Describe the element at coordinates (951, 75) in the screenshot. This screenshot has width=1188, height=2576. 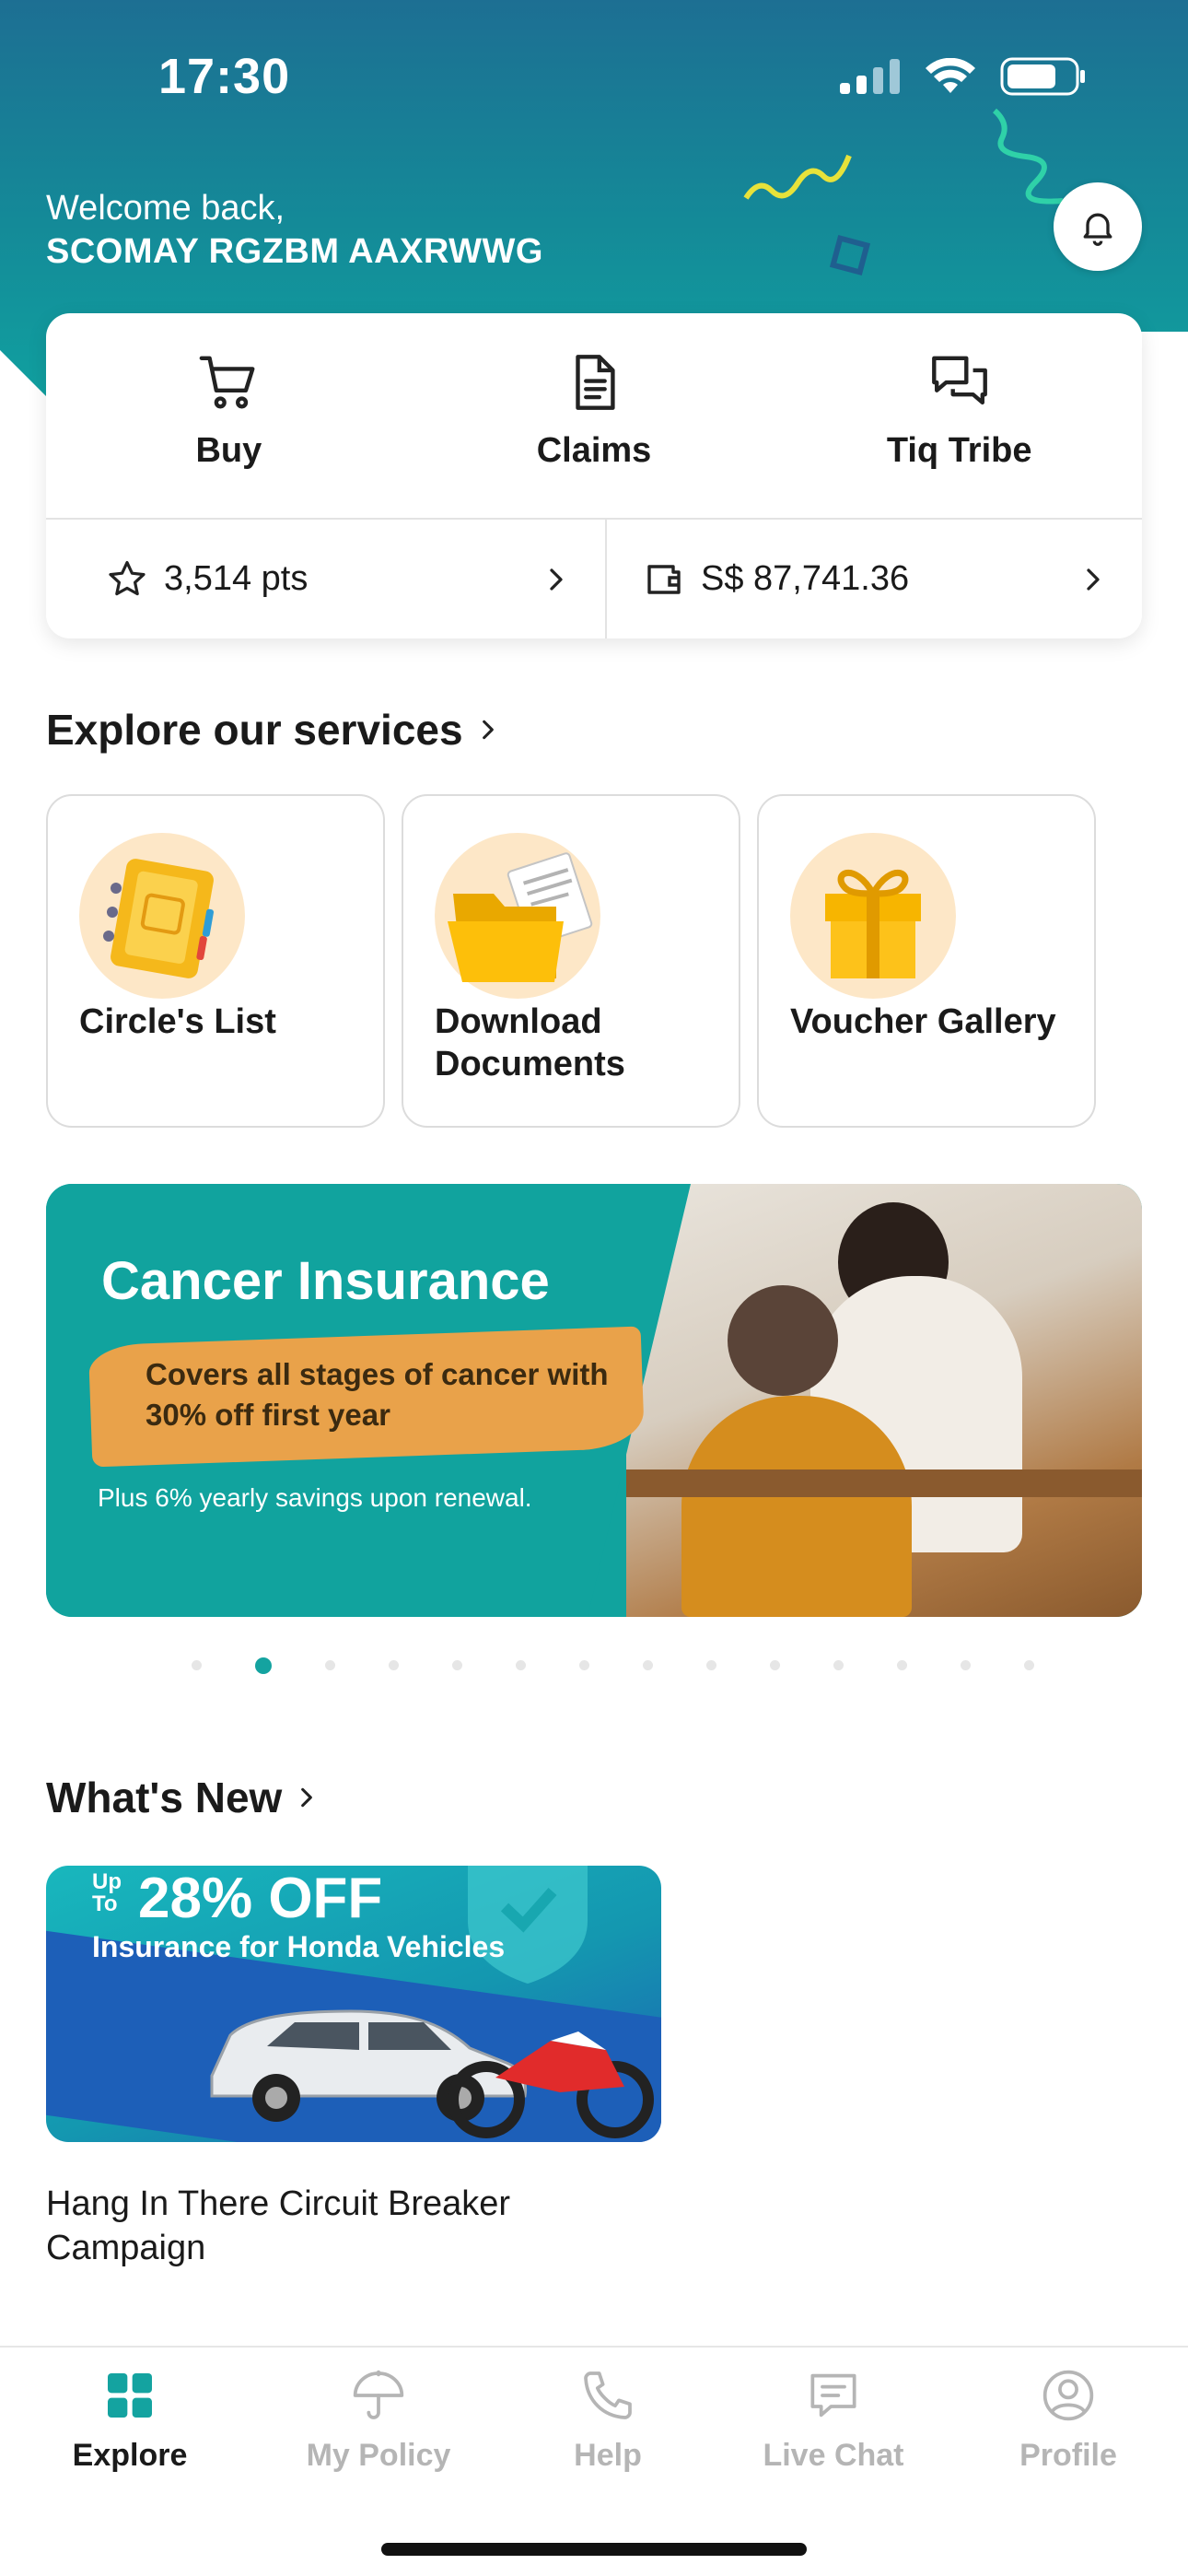
I see `wifi-icon` at that location.